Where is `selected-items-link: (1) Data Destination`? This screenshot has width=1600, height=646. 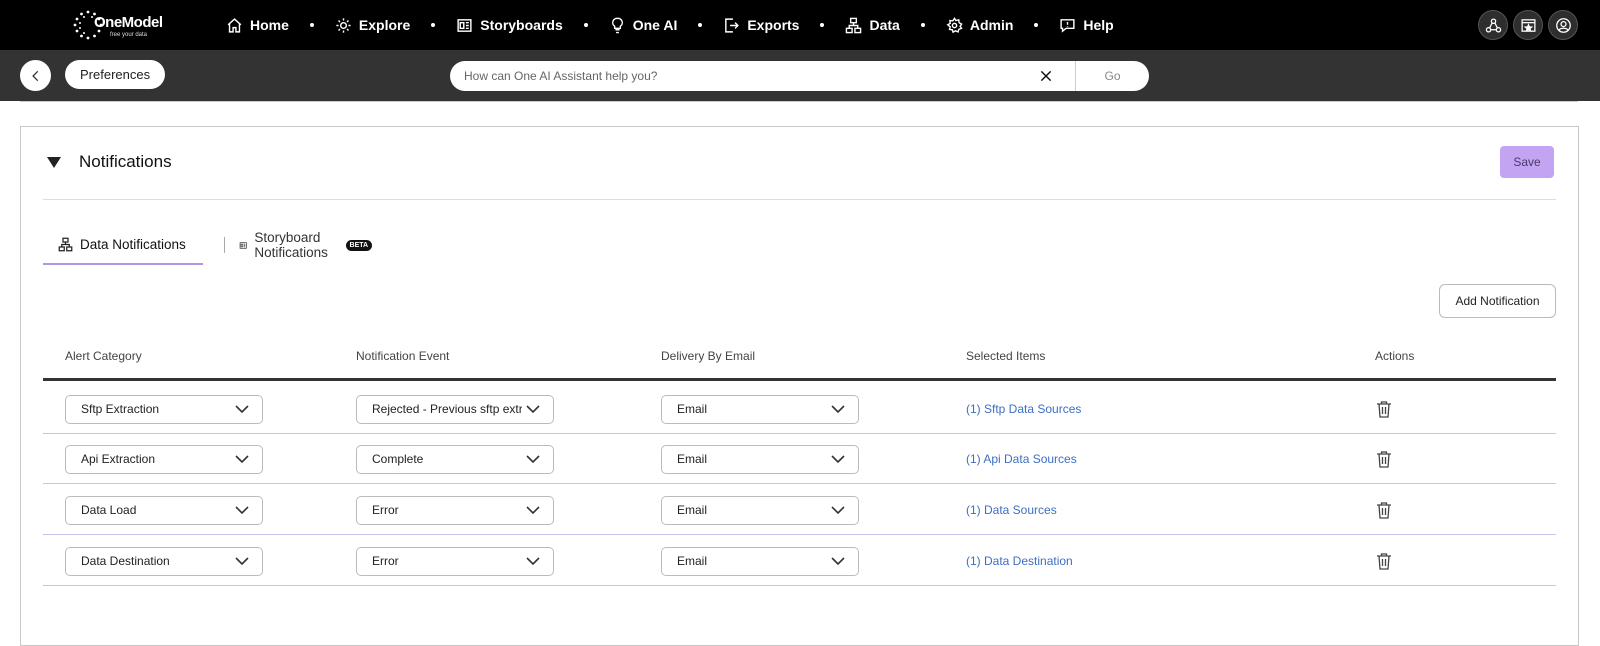 selected-items-link: (1) Data Destination is located at coordinates (1019, 561).